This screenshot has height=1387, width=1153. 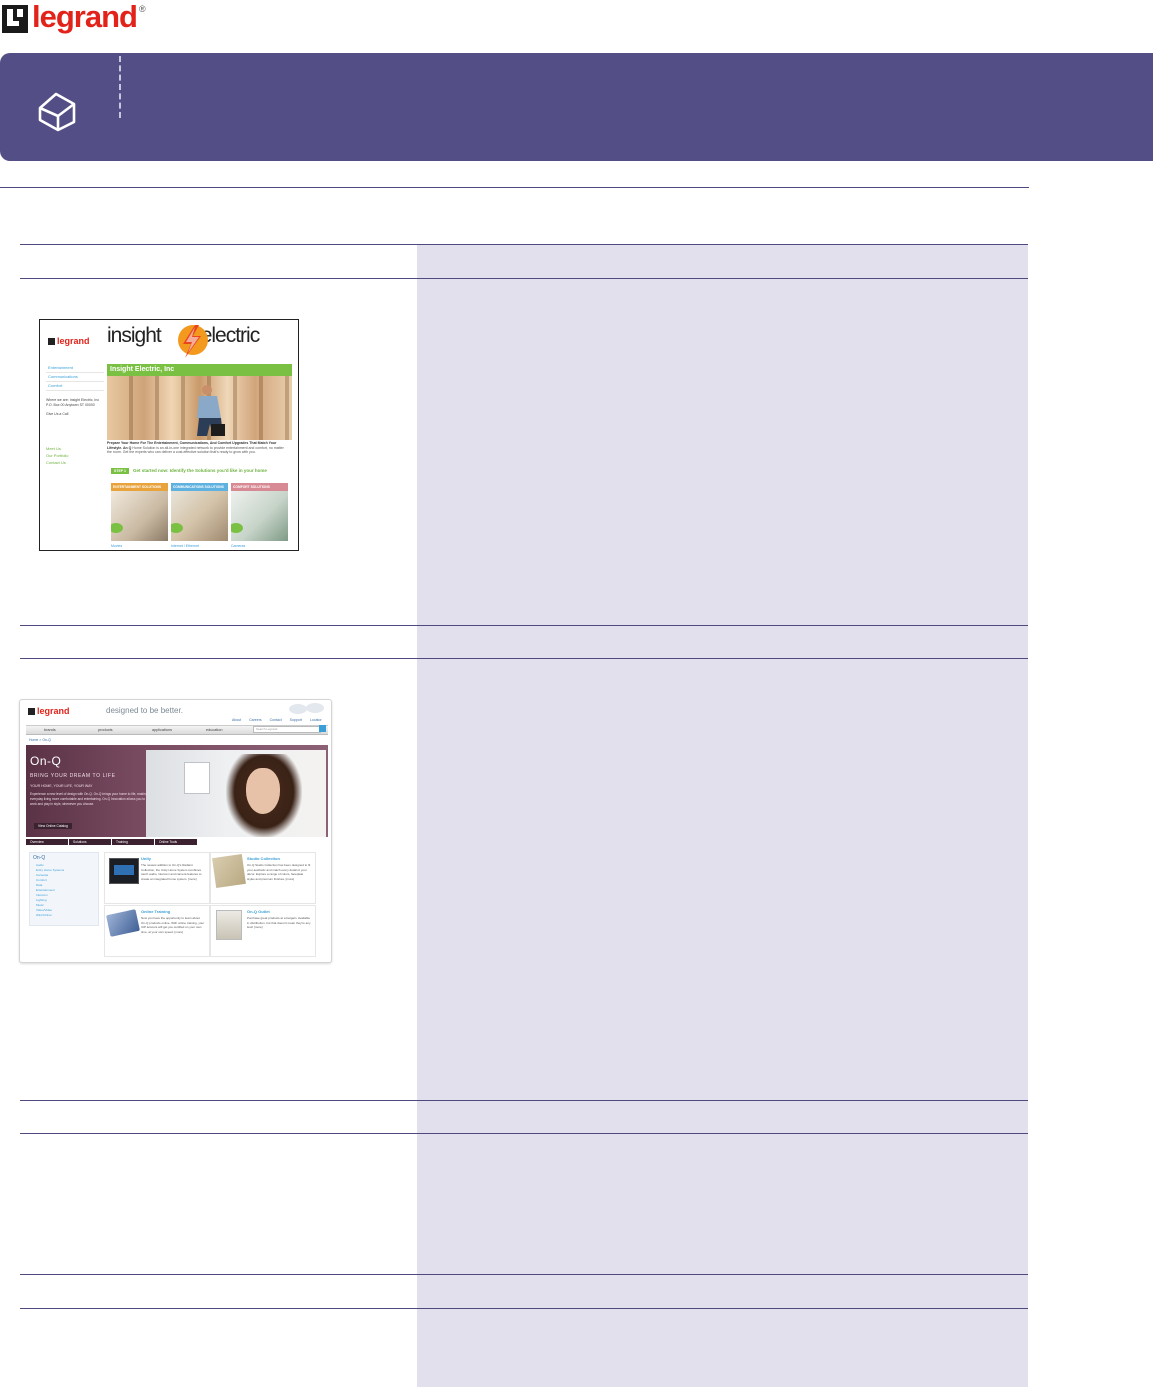 What do you see at coordinates (514, 187) in the screenshot?
I see `section-rule` at bounding box center [514, 187].